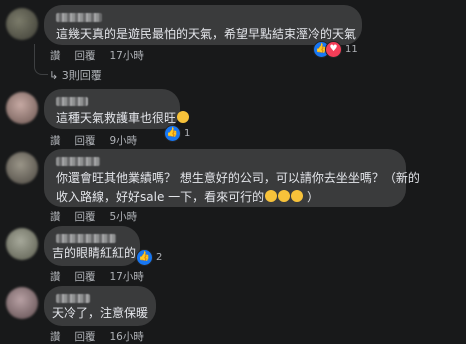 The width and height of the screenshot is (466, 344). What do you see at coordinates (127, 337) in the screenshot?
I see `timestamp: 16小時` at bounding box center [127, 337].